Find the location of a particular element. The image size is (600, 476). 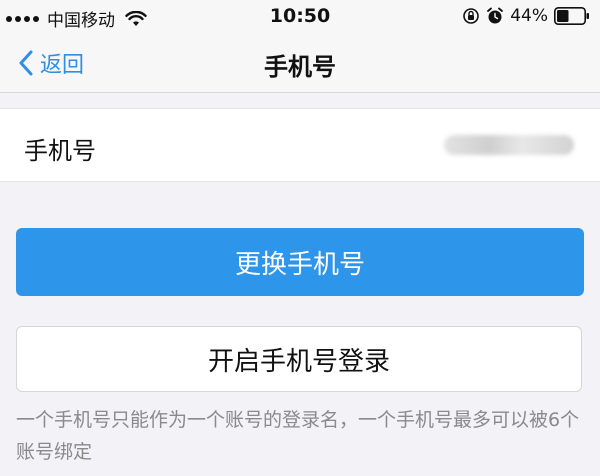

footnote-text: 一个手机号只能作为一个账号的登录名，一个手机号最多可以被6个账号绑定 is located at coordinates (298, 436).